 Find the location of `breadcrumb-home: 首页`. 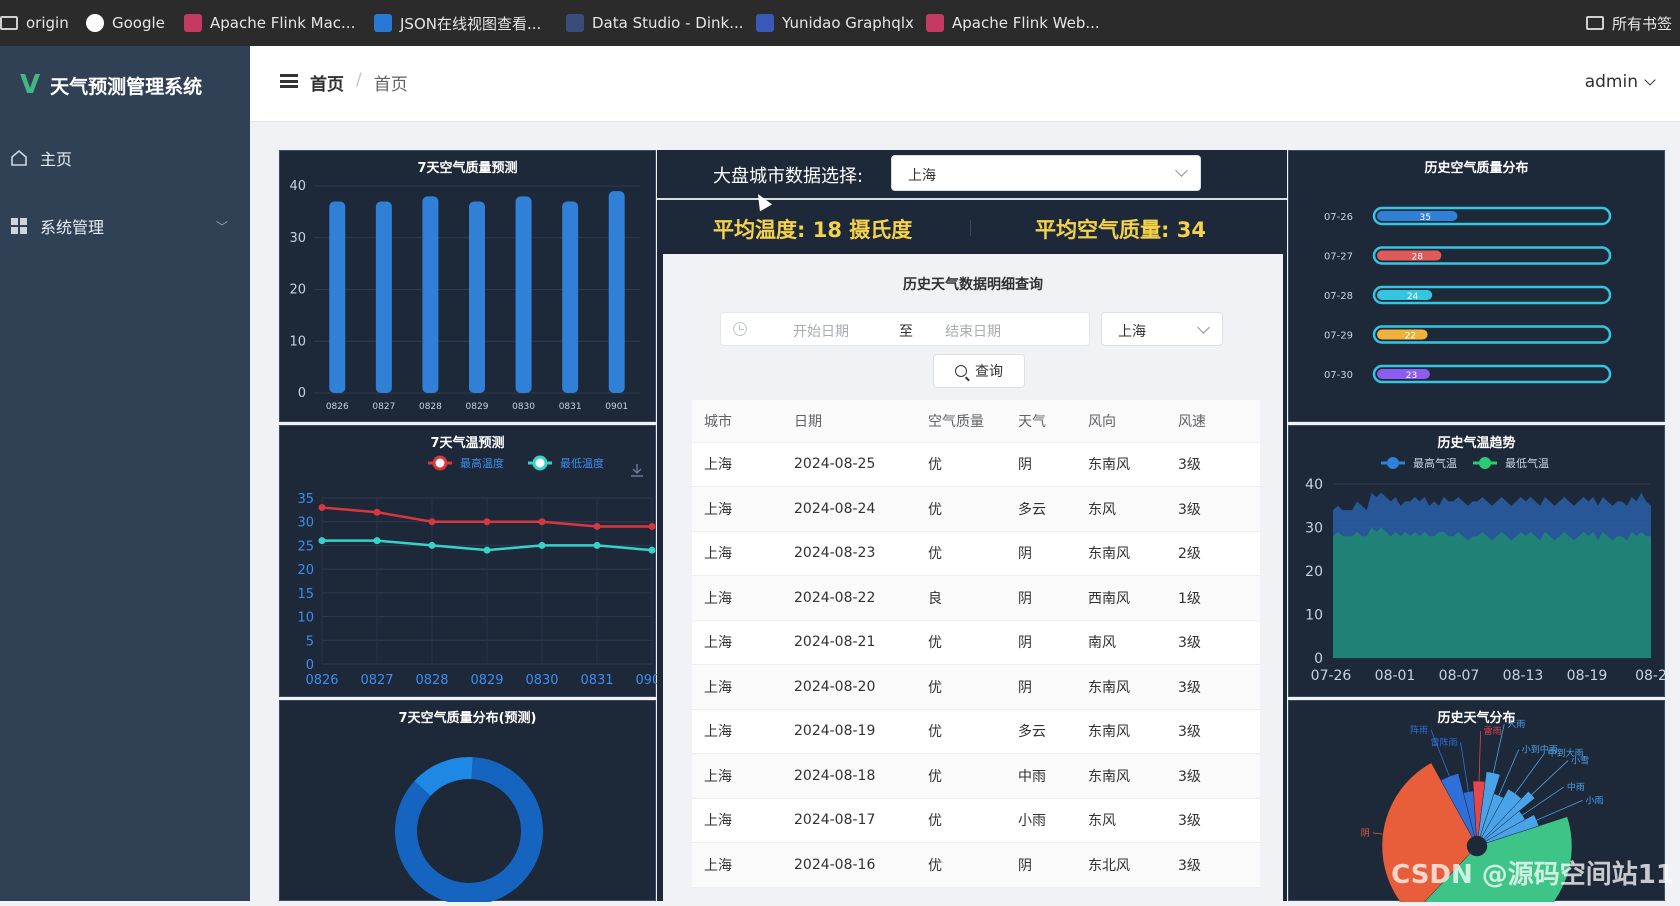

breadcrumb-home: 首页 is located at coordinates (327, 82).